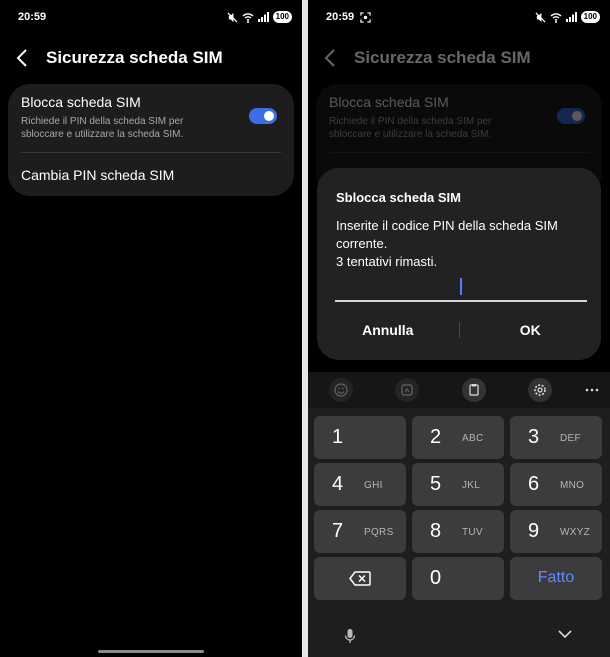 The width and height of the screenshot is (610, 657). Describe the element at coordinates (350, 636) in the screenshot. I see `microphone-icon` at that location.